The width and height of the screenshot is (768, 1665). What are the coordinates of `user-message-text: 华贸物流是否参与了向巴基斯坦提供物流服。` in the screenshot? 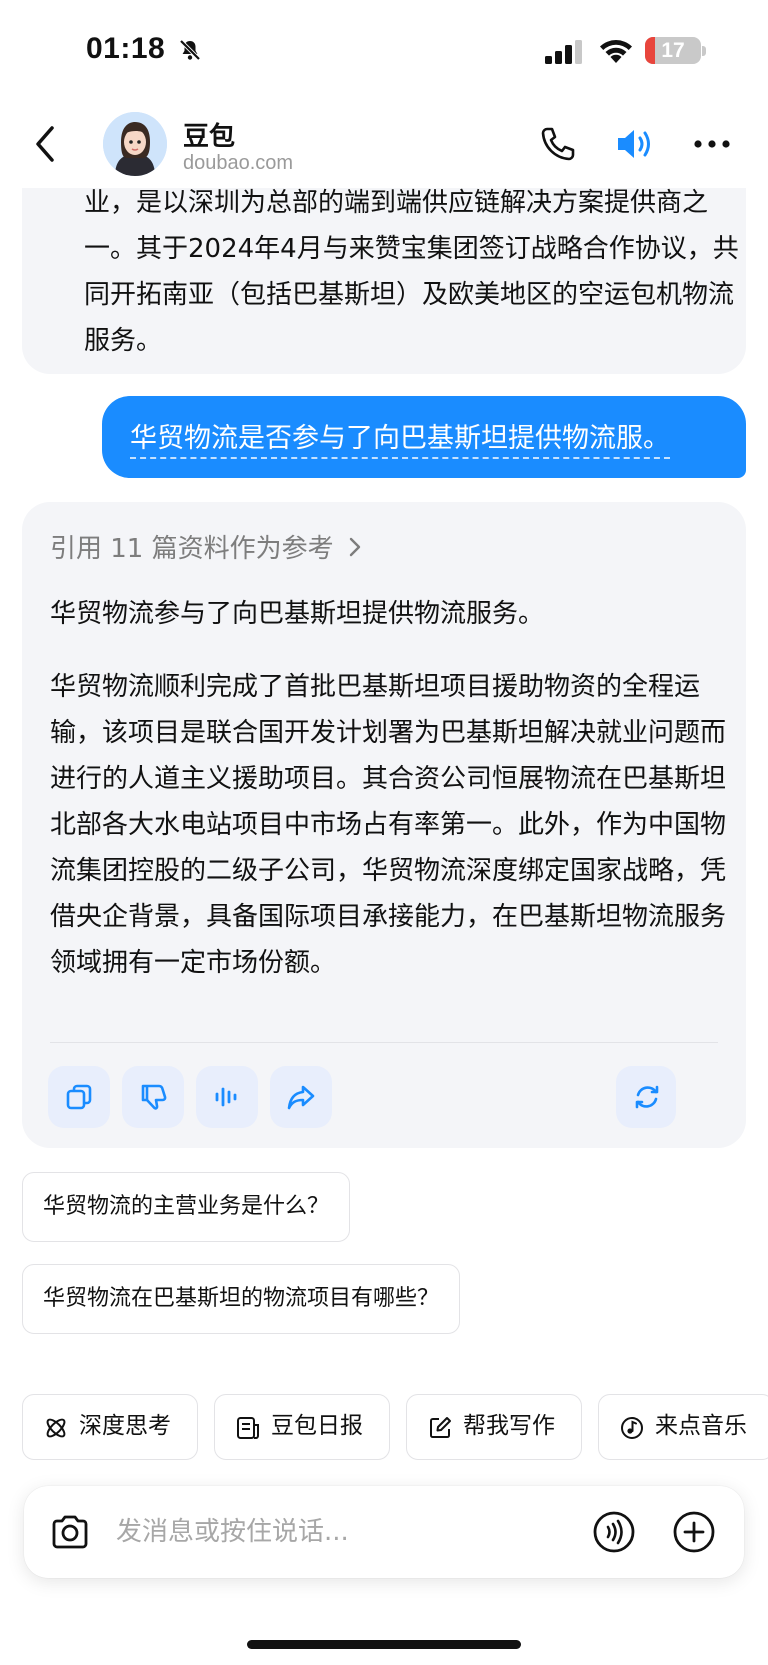 It's located at (400, 437).